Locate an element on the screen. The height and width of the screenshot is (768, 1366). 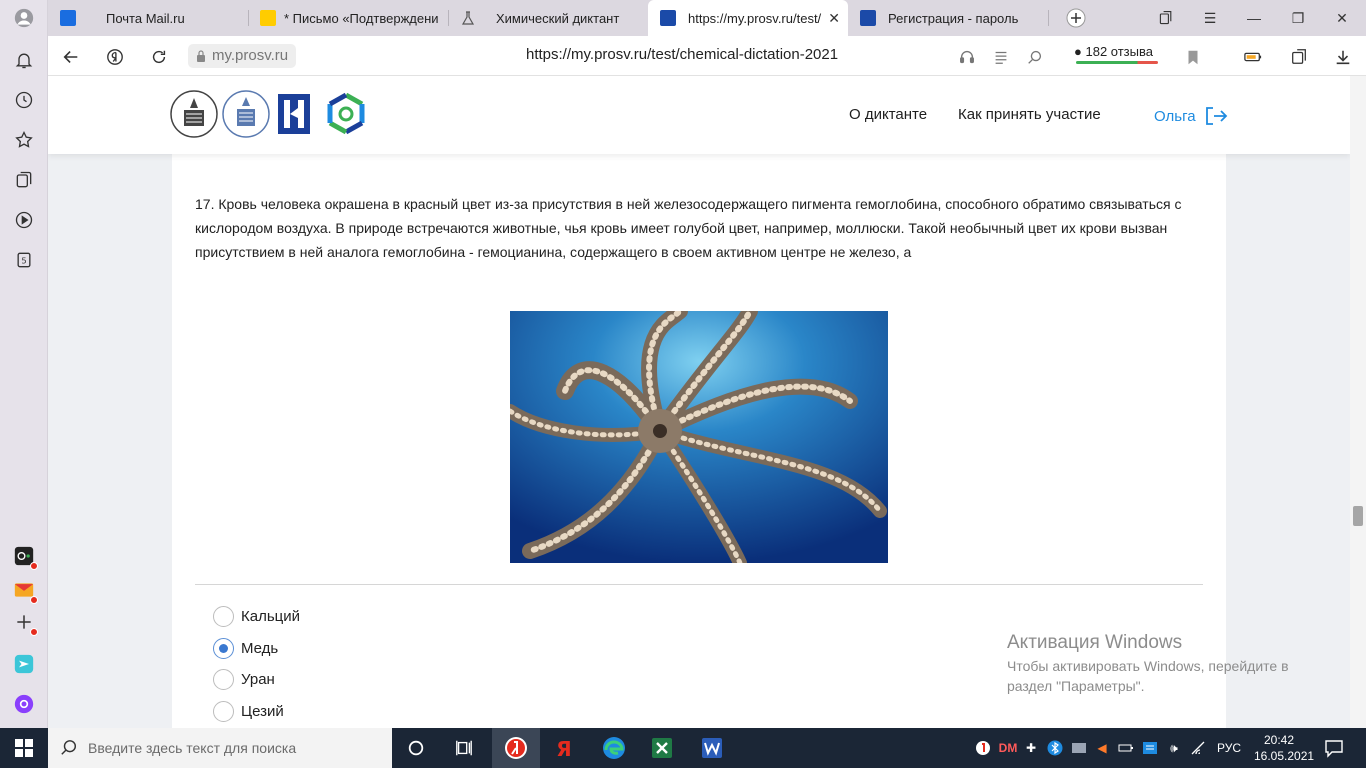
domain-pill: my.prosv.ru is located at coordinates (242, 56).